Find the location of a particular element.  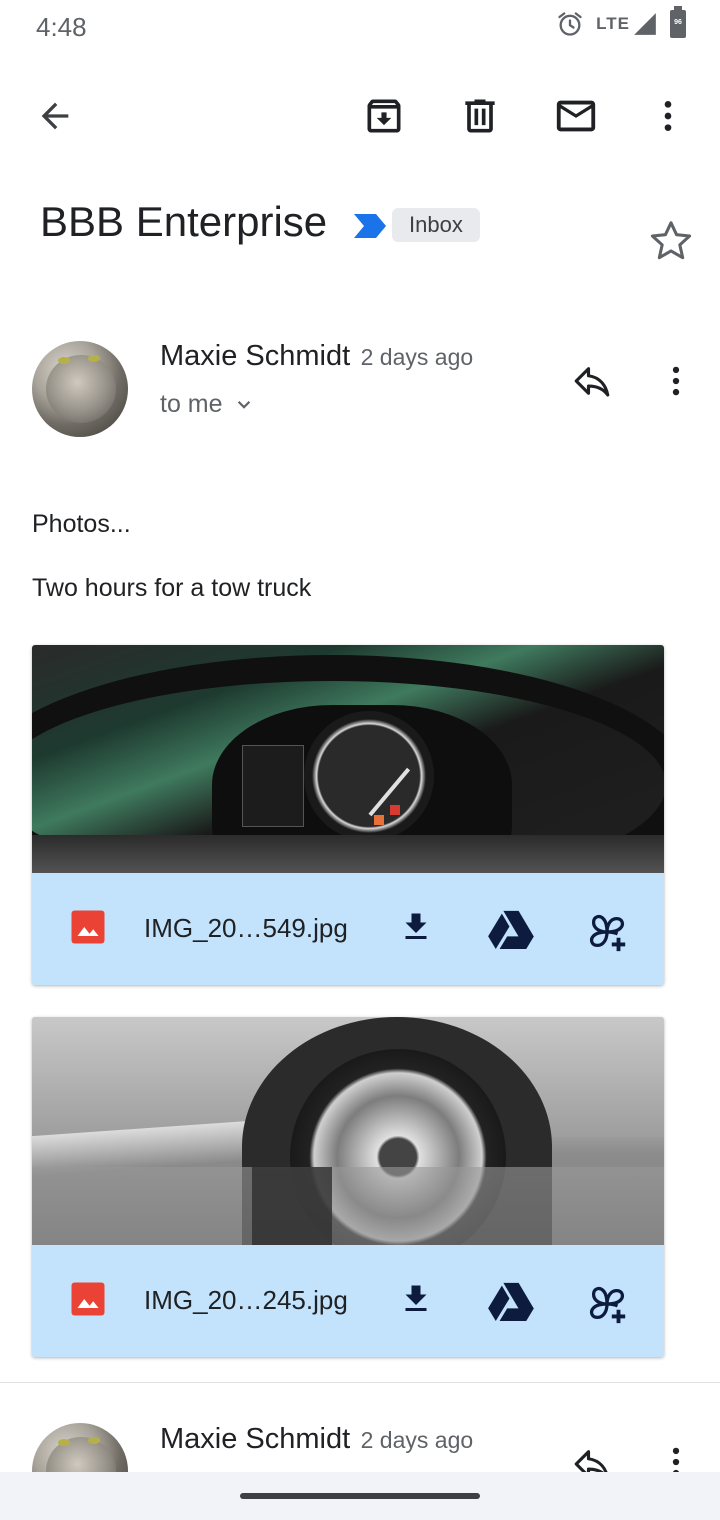

message-2-header: Maxie Schmidt 2 days ago is located at coordinates (360, 1427).